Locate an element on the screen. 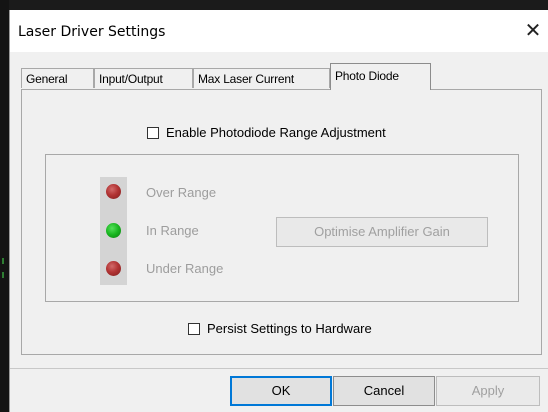  background-window-left is located at coordinates (4, 206).